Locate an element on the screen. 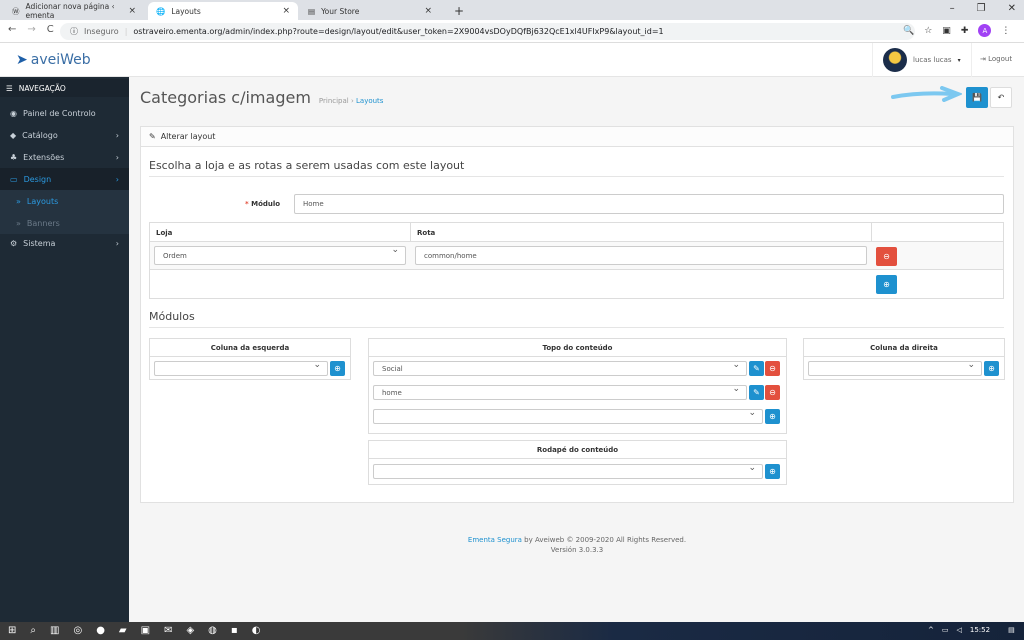 This screenshot has width=1024, height=640. sidebar-title: ☰ NAVEGAÇÃO is located at coordinates (64, 88).